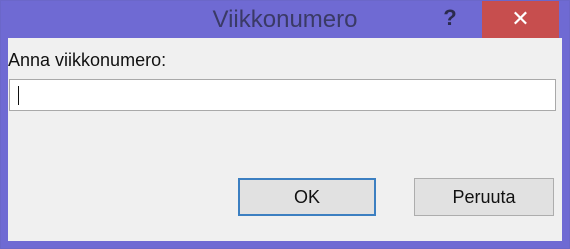 Image resolution: width=570 pixels, height=249 pixels. What do you see at coordinates (484, 197) in the screenshot?
I see `cancel-button: Peruuta` at bounding box center [484, 197].